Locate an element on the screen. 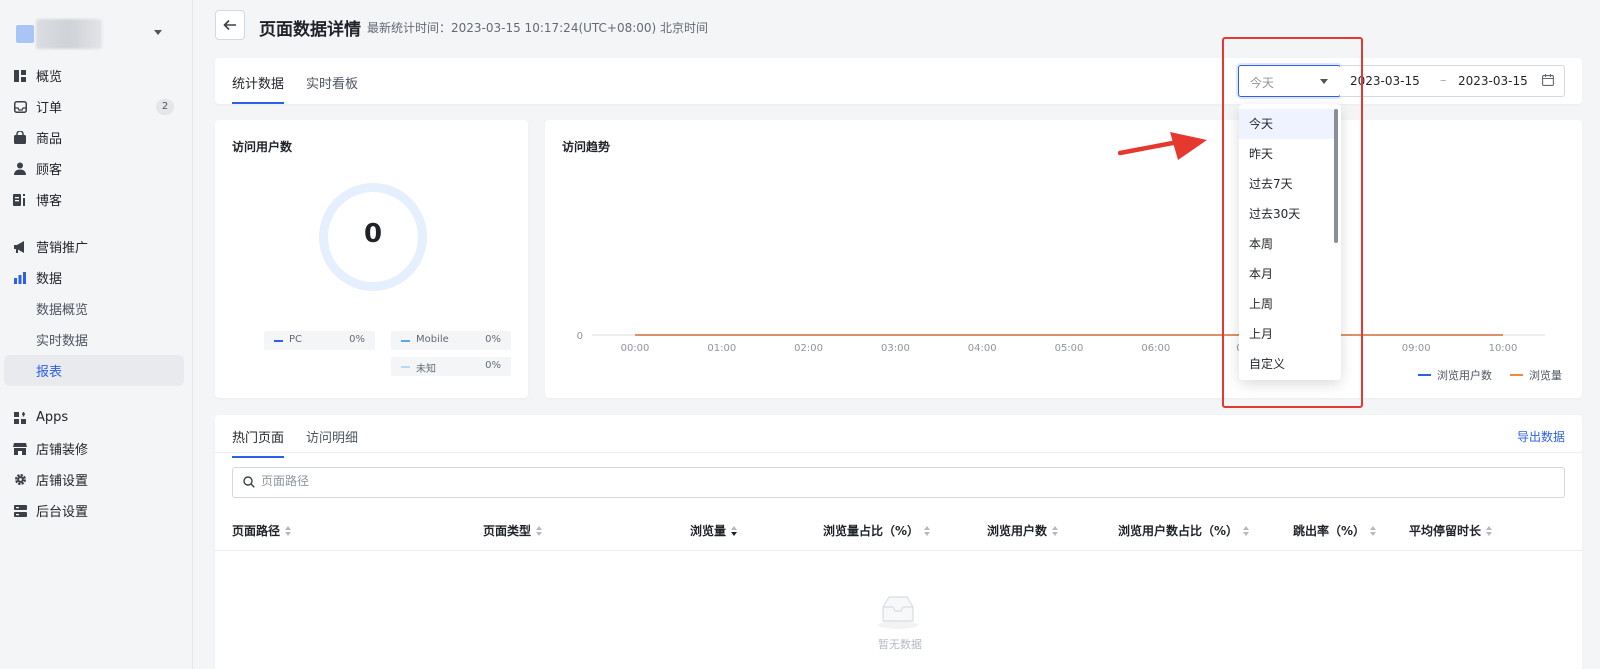  col-page-type: 页面类型 is located at coordinates (513, 530).